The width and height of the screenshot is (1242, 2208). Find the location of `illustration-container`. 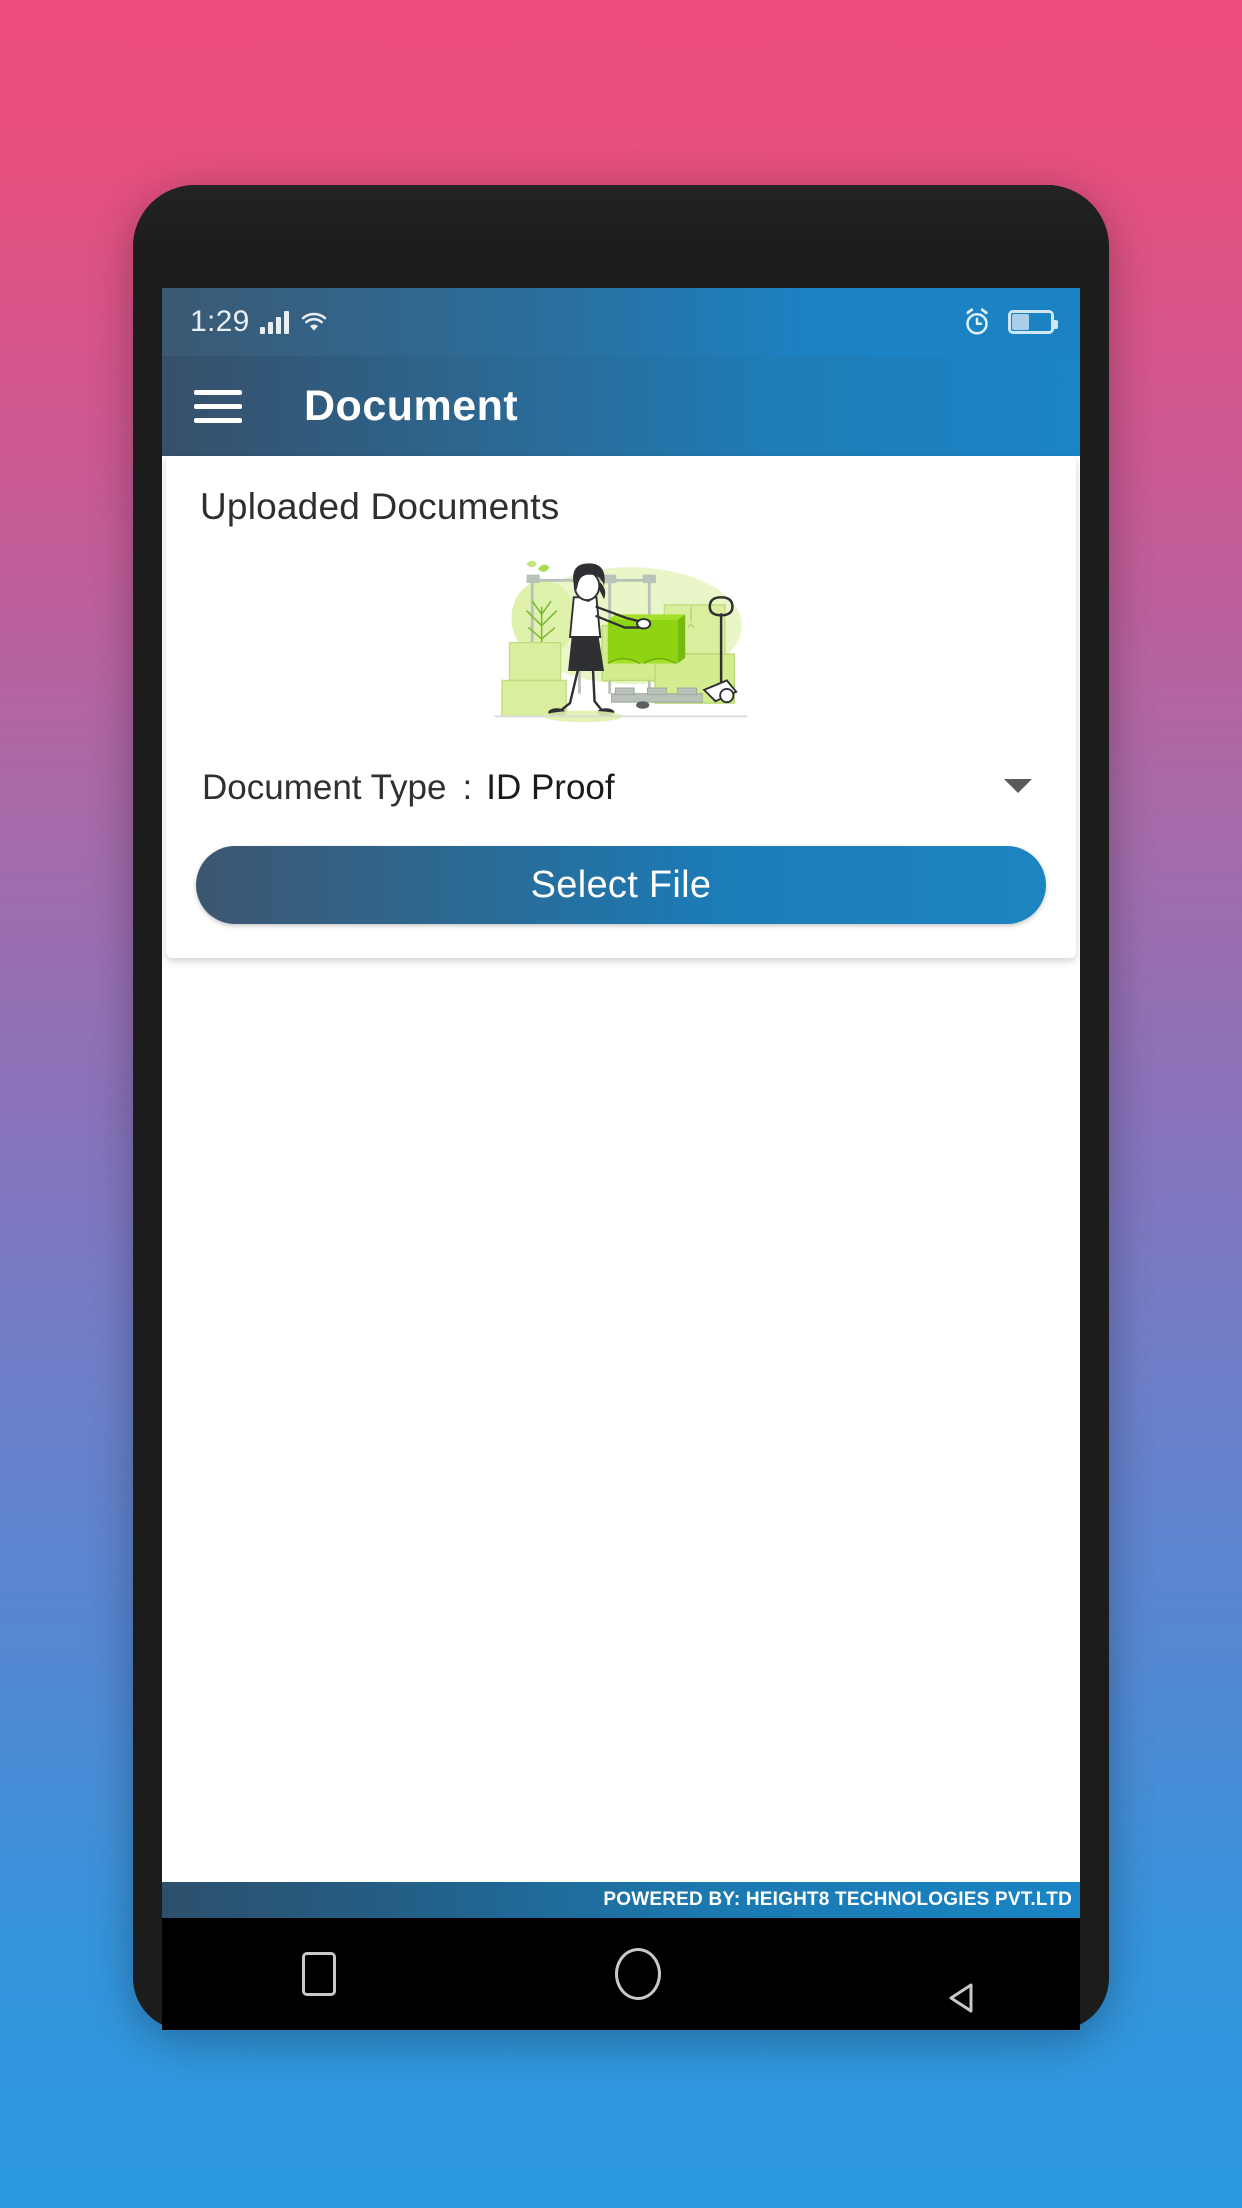

illustration-container is located at coordinates (621, 634).